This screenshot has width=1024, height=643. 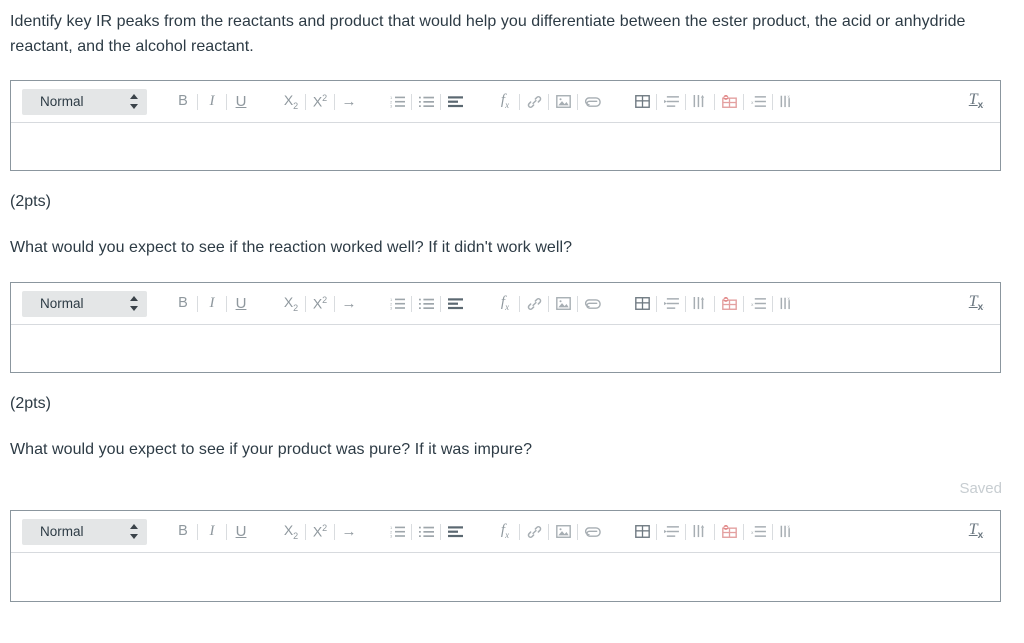 I want to click on insert-group-3: fx, so click(x=548, y=531).